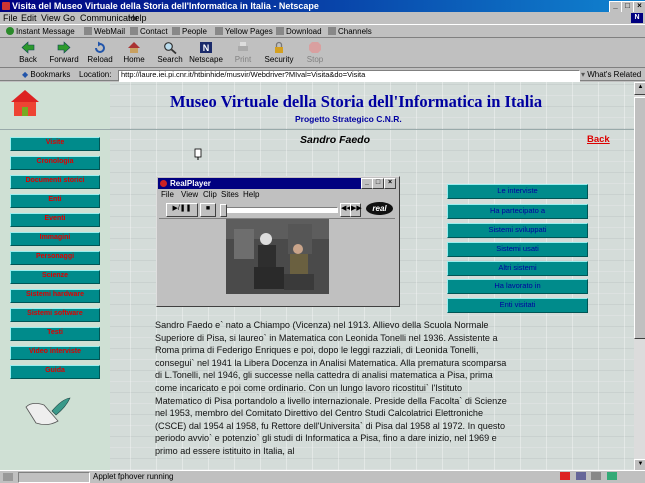 The image size is (645, 483). Describe the element at coordinates (517, 286) in the screenshot. I see `right-nav-ha-lavorato-in: Ha lavorato in` at that location.